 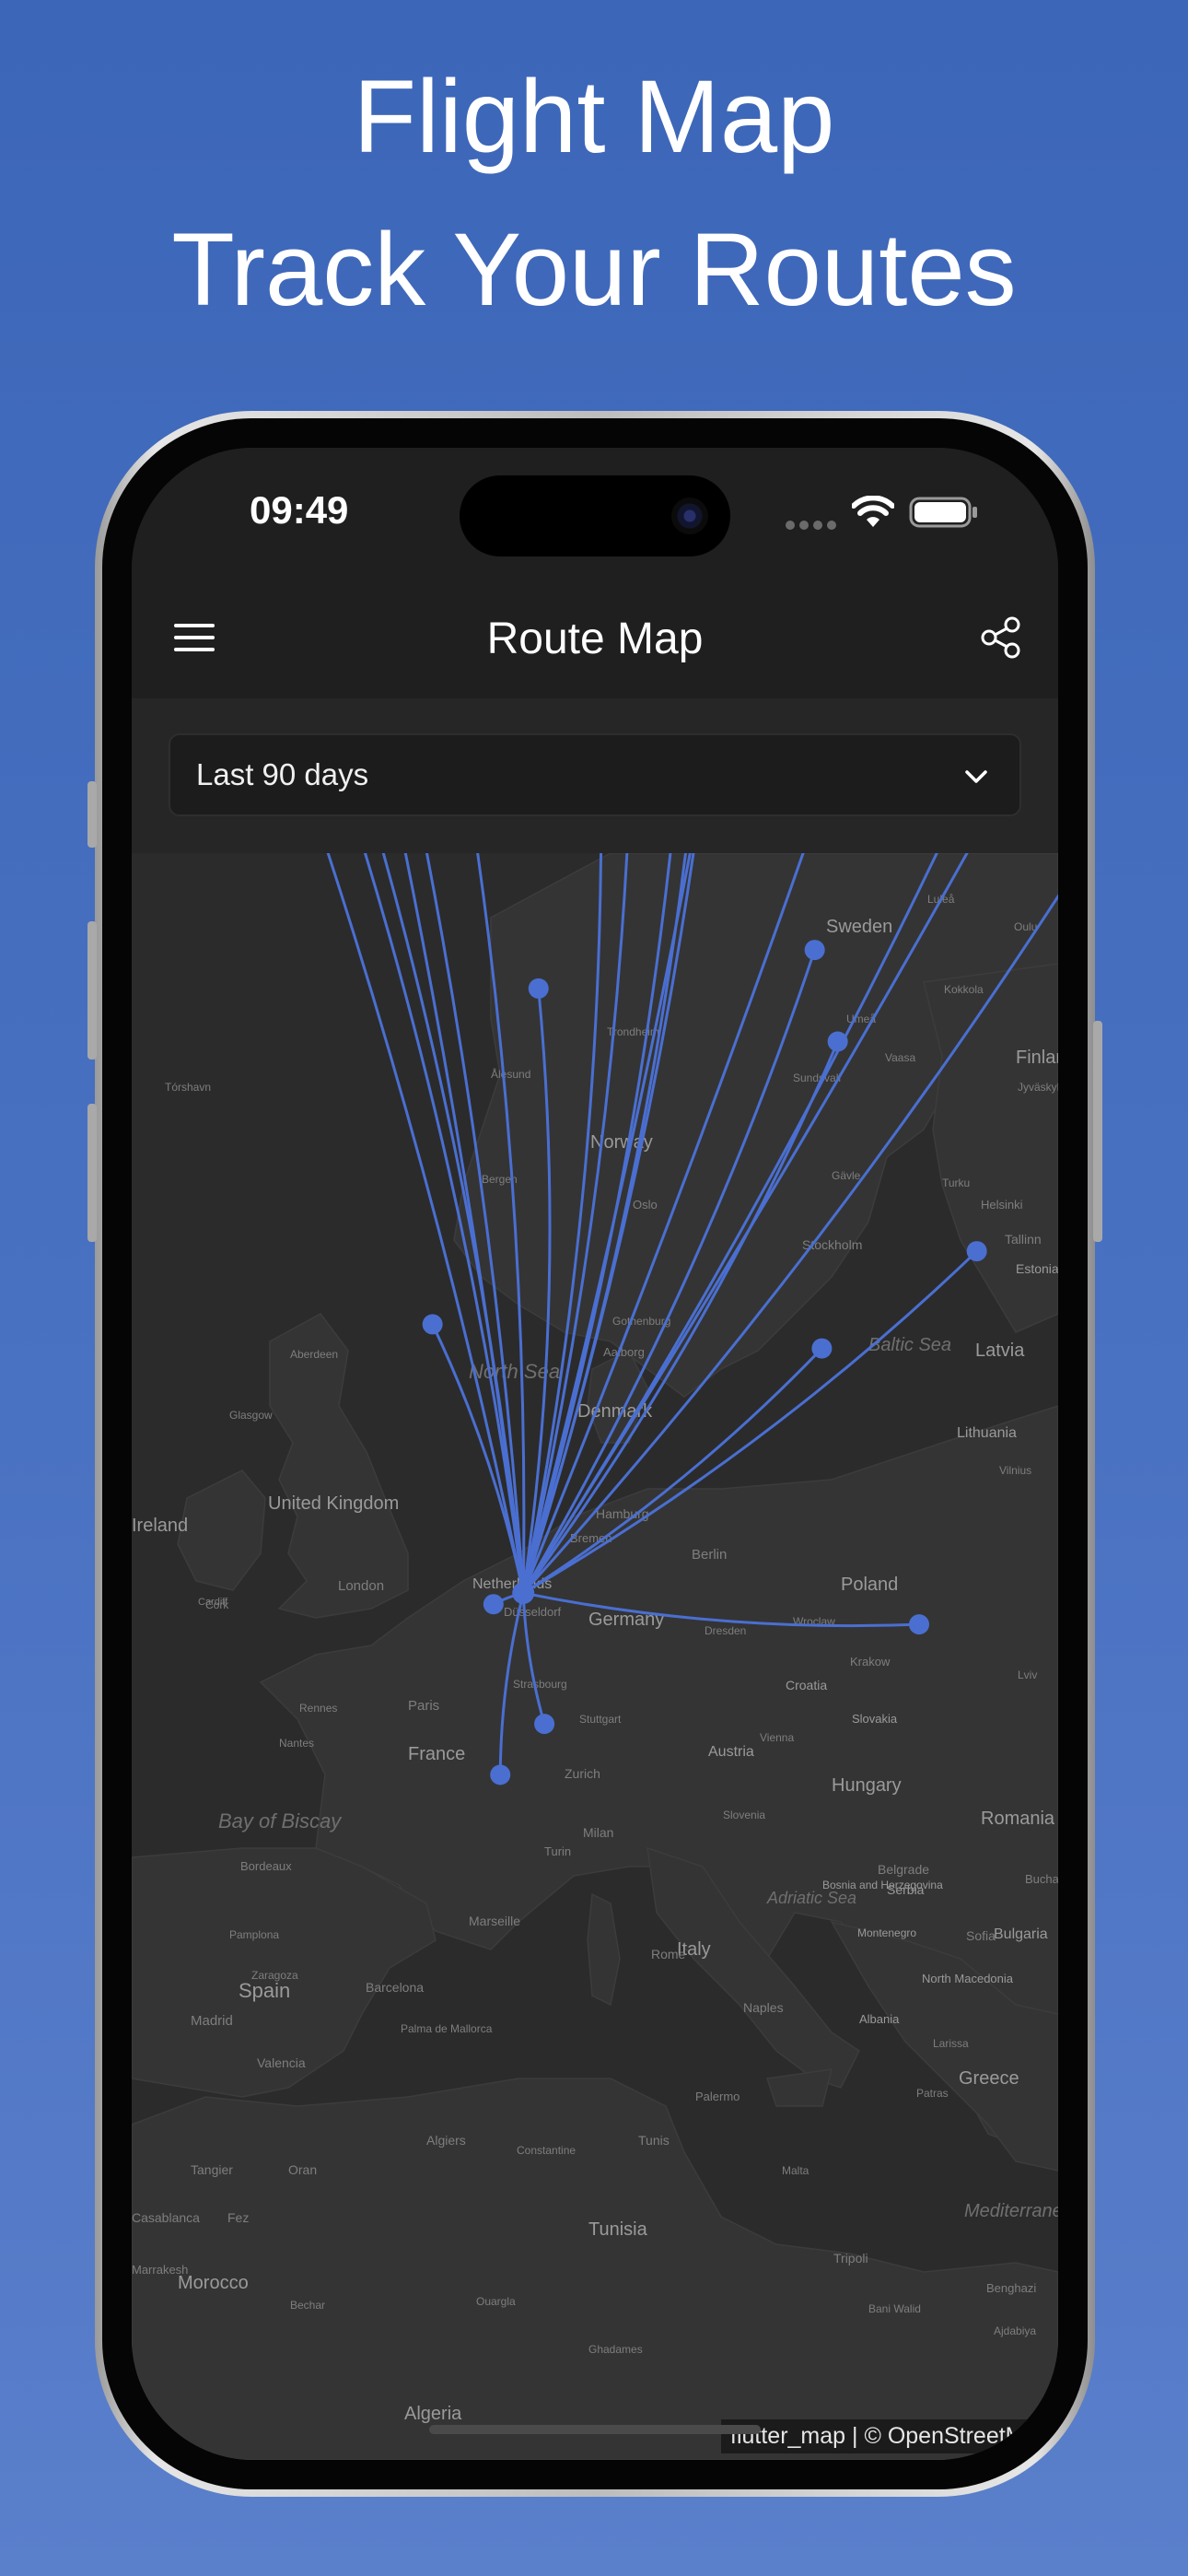 What do you see at coordinates (212, 2169) in the screenshot?
I see `city-label-tangier: Tangier` at bounding box center [212, 2169].